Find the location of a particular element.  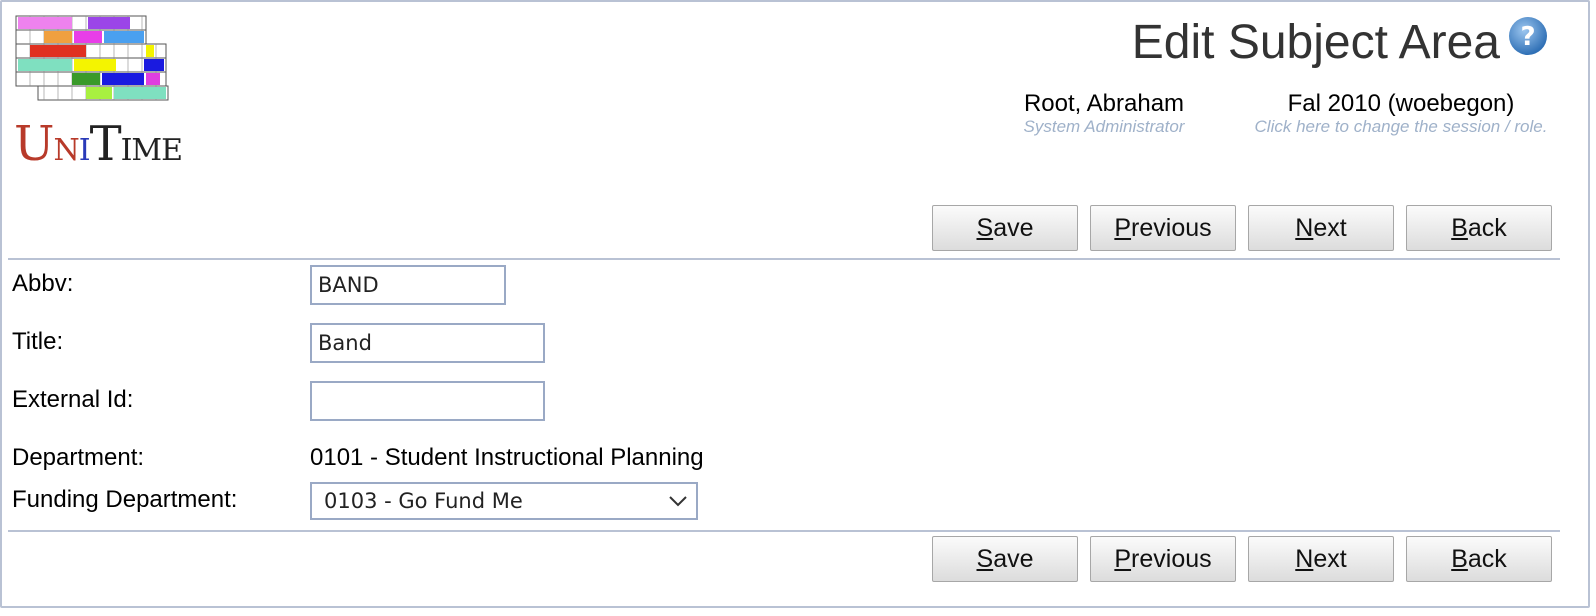

page-title: Edit Subject Area is located at coordinates (1315, 42).